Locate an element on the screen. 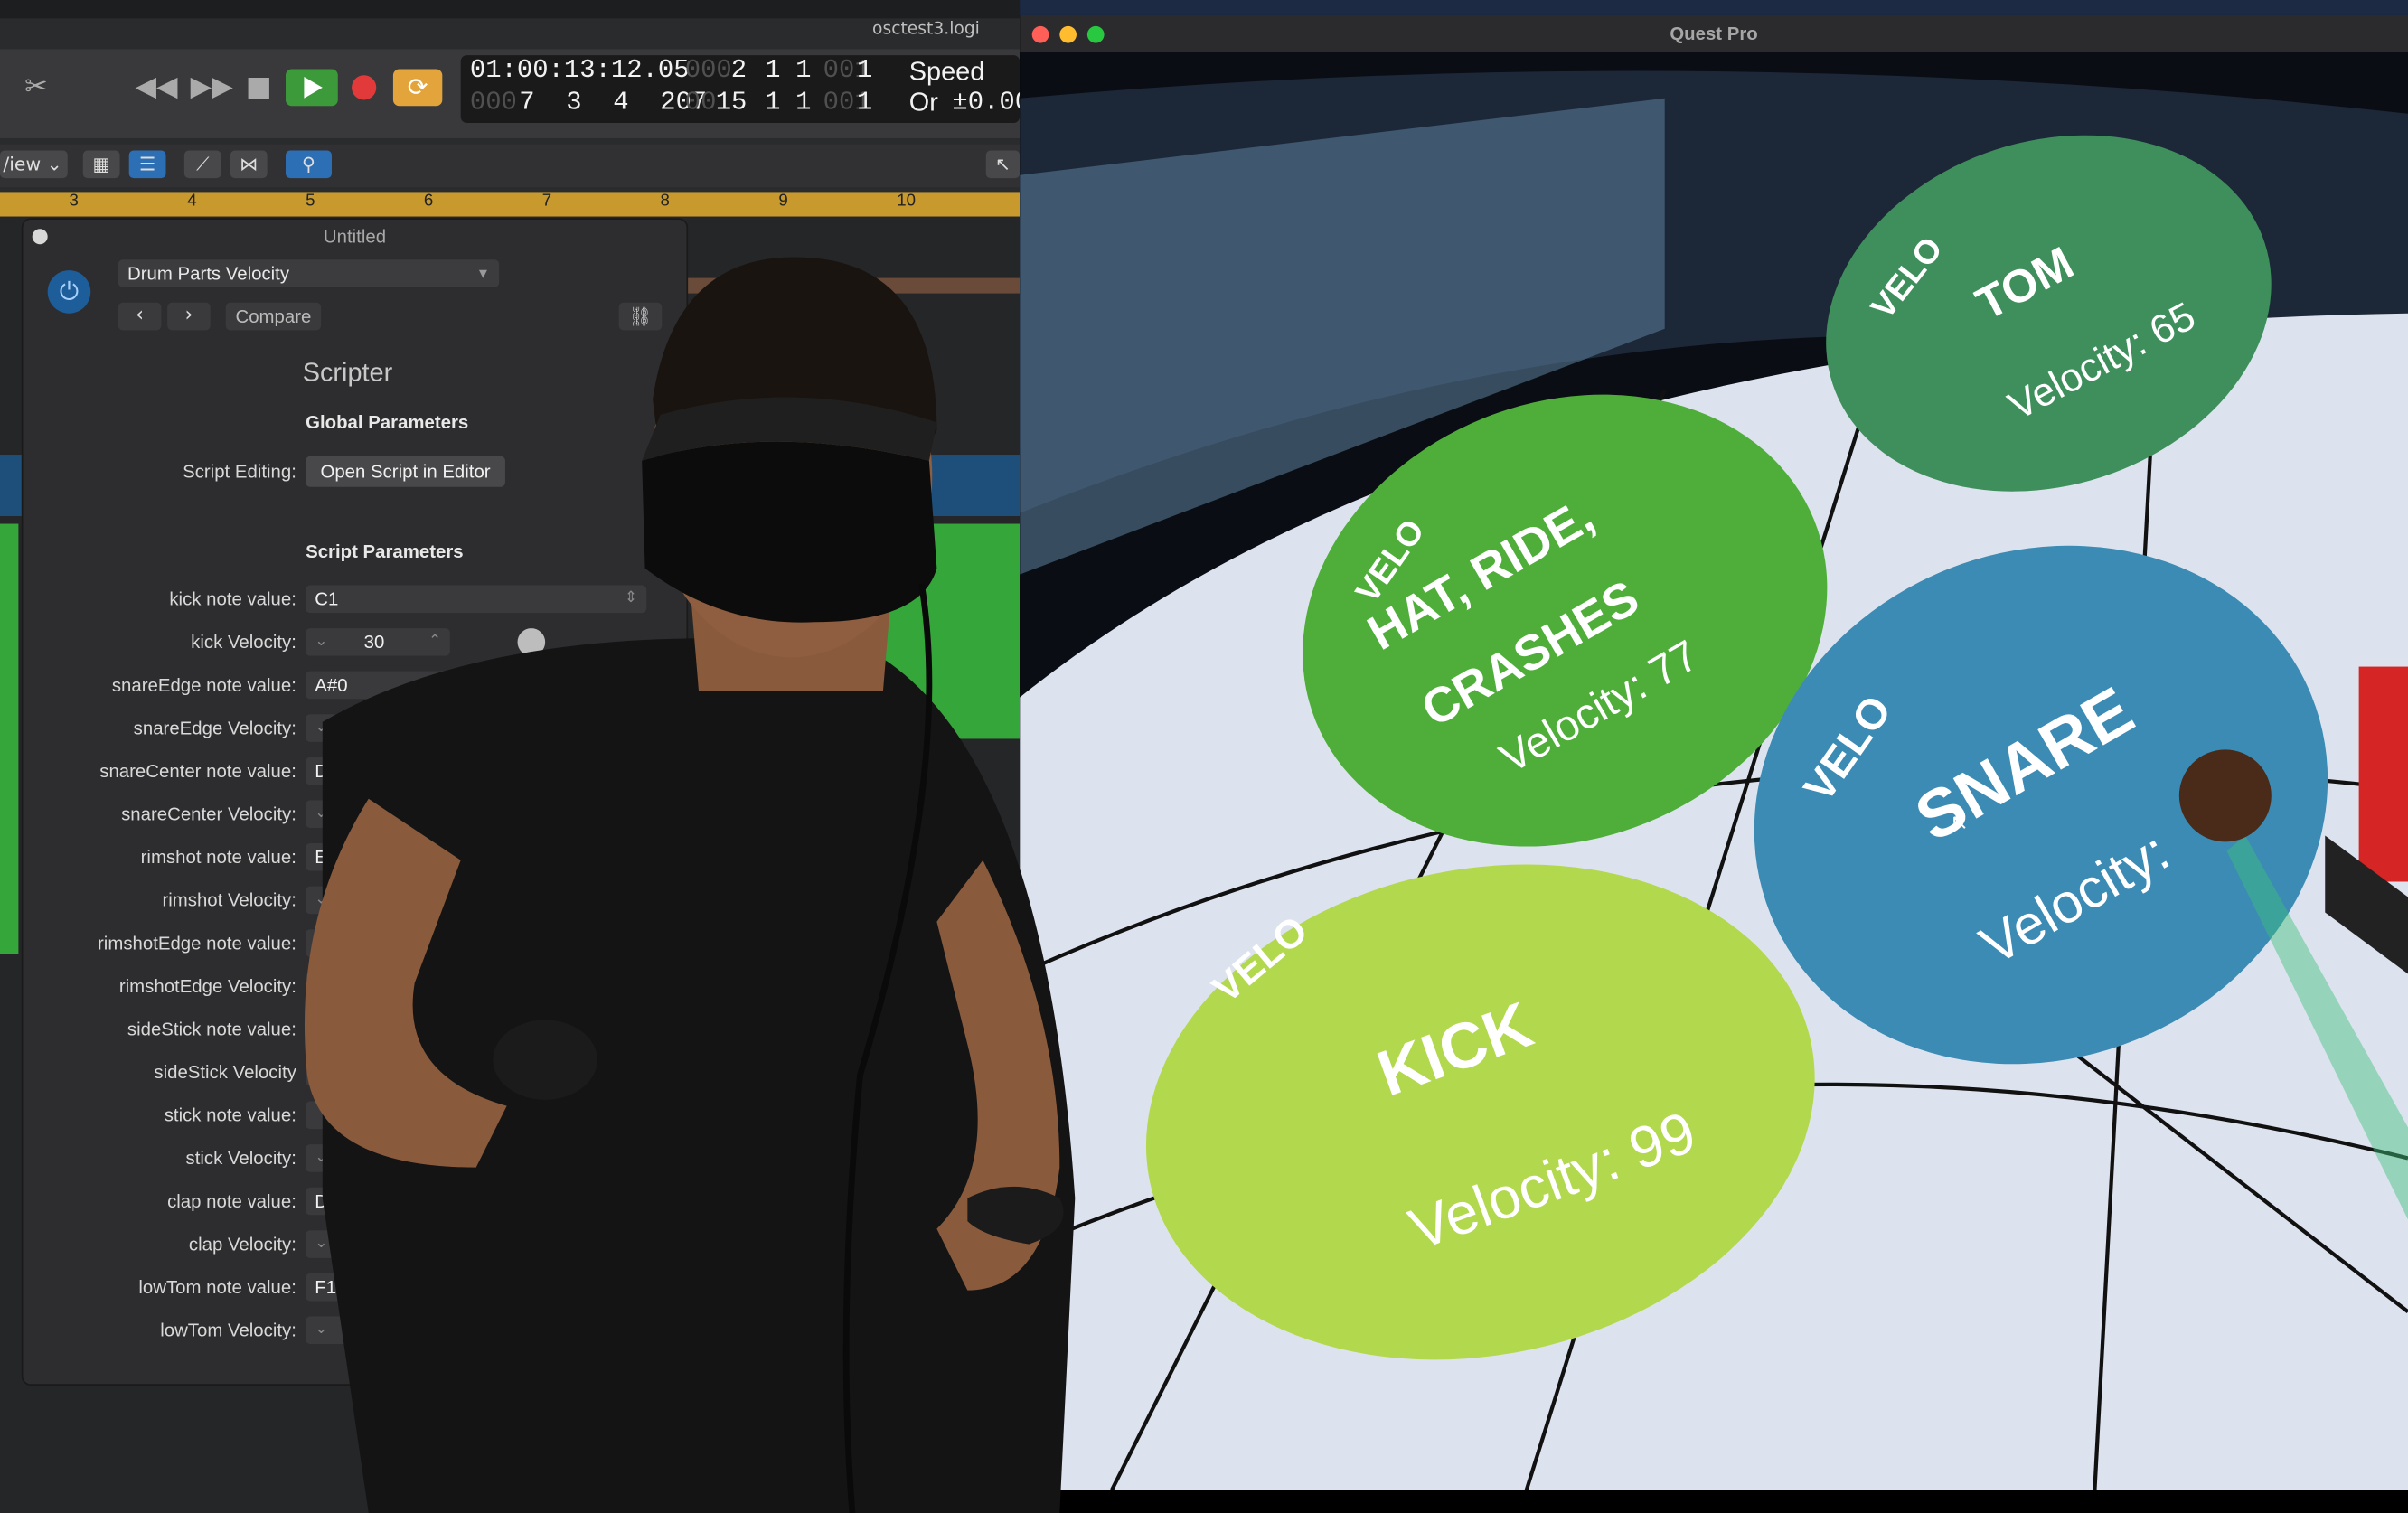  snare-center-note-select: D1 is located at coordinates (476, 770).